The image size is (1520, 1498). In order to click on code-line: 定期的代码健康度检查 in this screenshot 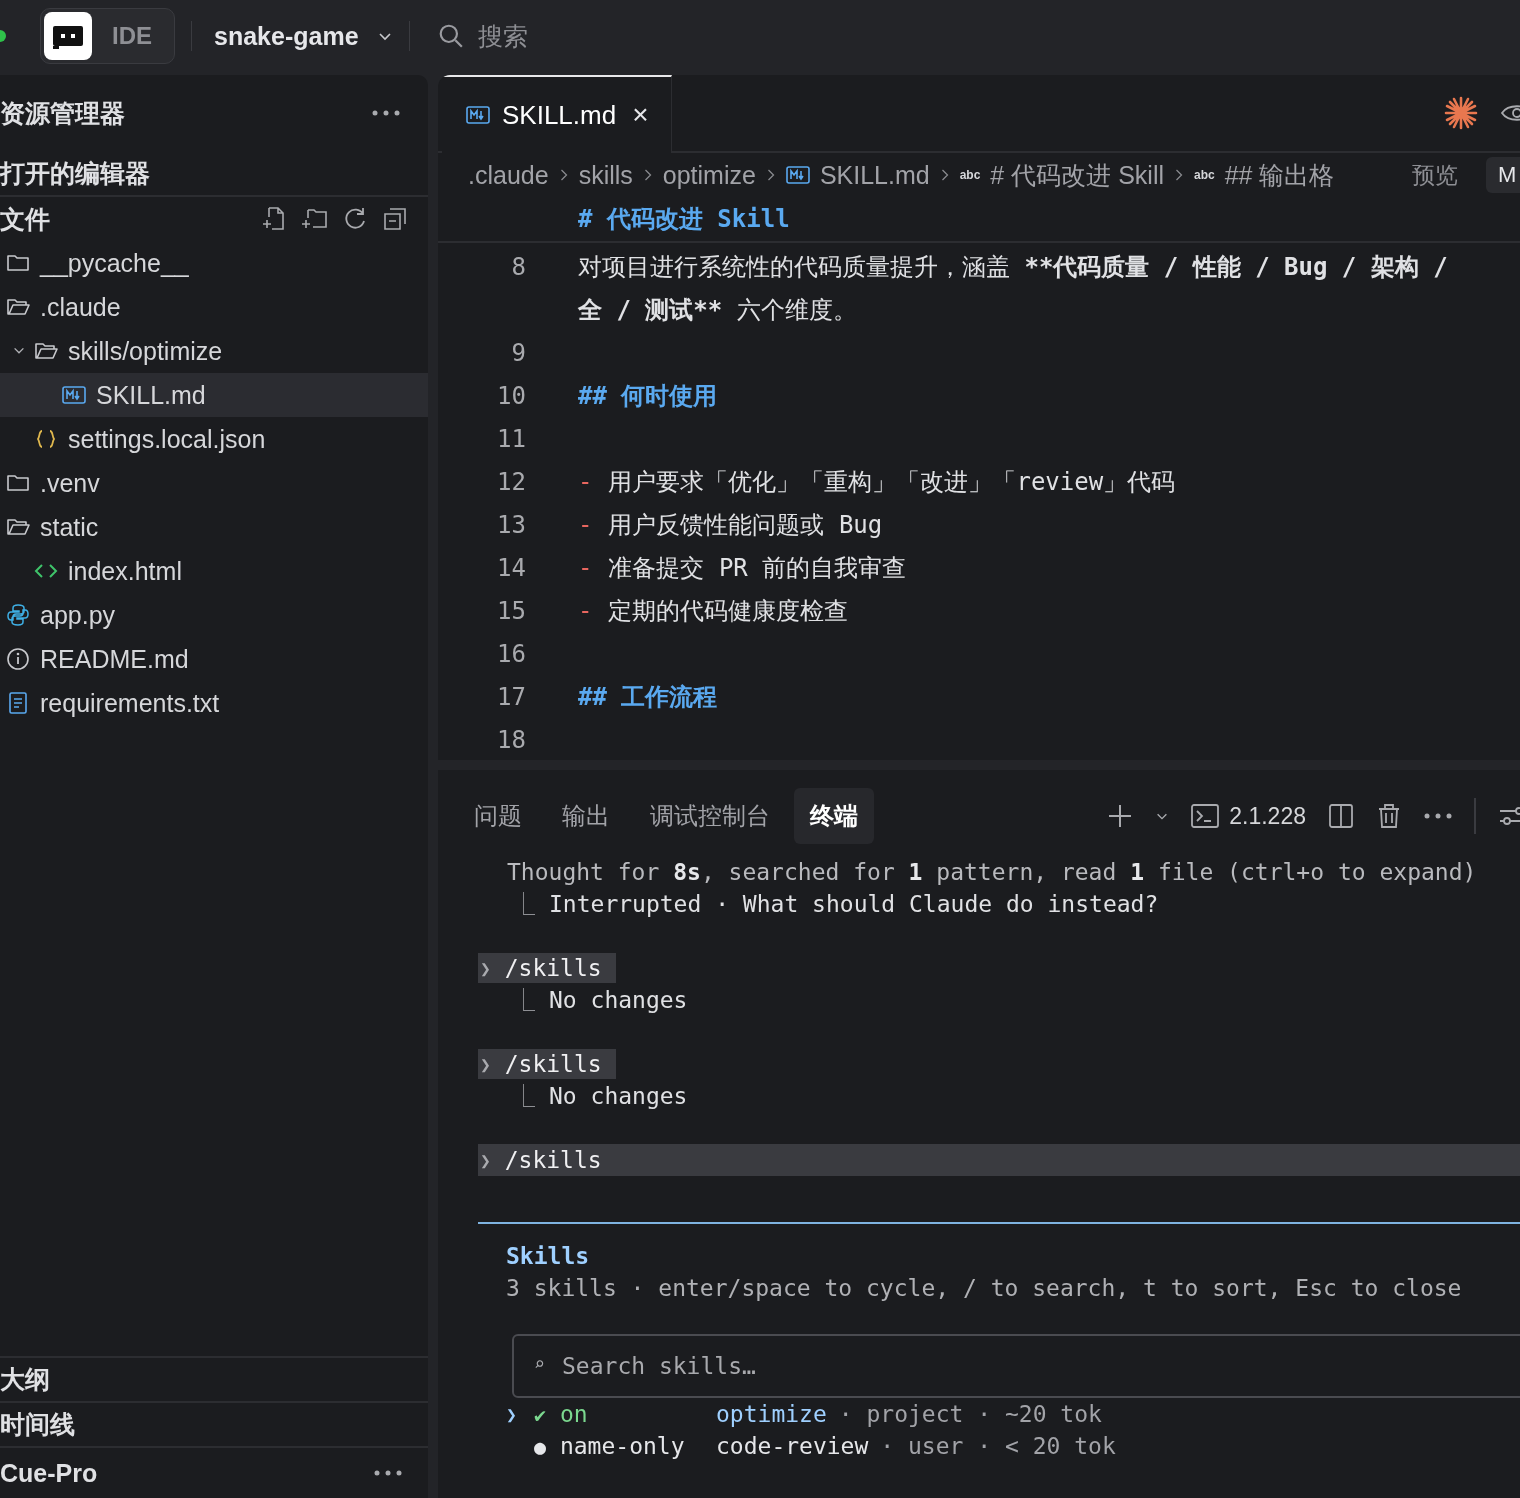, I will do `click(728, 611)`.